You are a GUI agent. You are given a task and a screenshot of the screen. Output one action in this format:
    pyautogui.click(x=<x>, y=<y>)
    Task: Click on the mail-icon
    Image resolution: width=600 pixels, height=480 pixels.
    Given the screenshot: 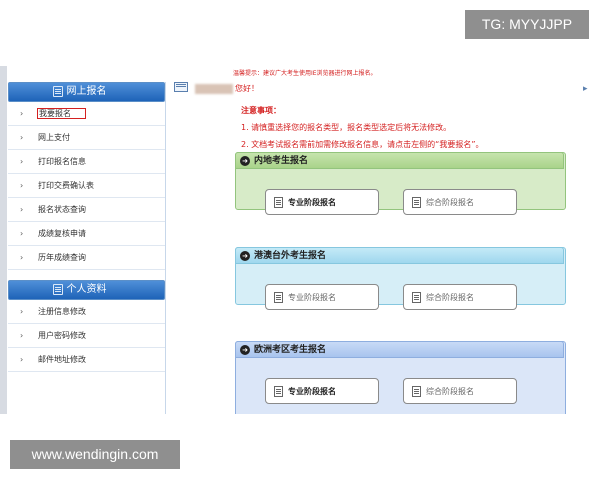 What is the action you would take?
    pyautogui.click(x=181, y=87)
    